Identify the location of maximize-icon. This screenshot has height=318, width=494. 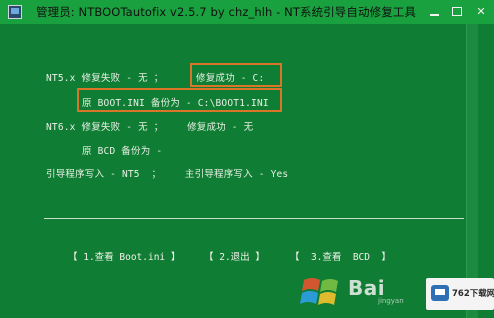
(457, 11).